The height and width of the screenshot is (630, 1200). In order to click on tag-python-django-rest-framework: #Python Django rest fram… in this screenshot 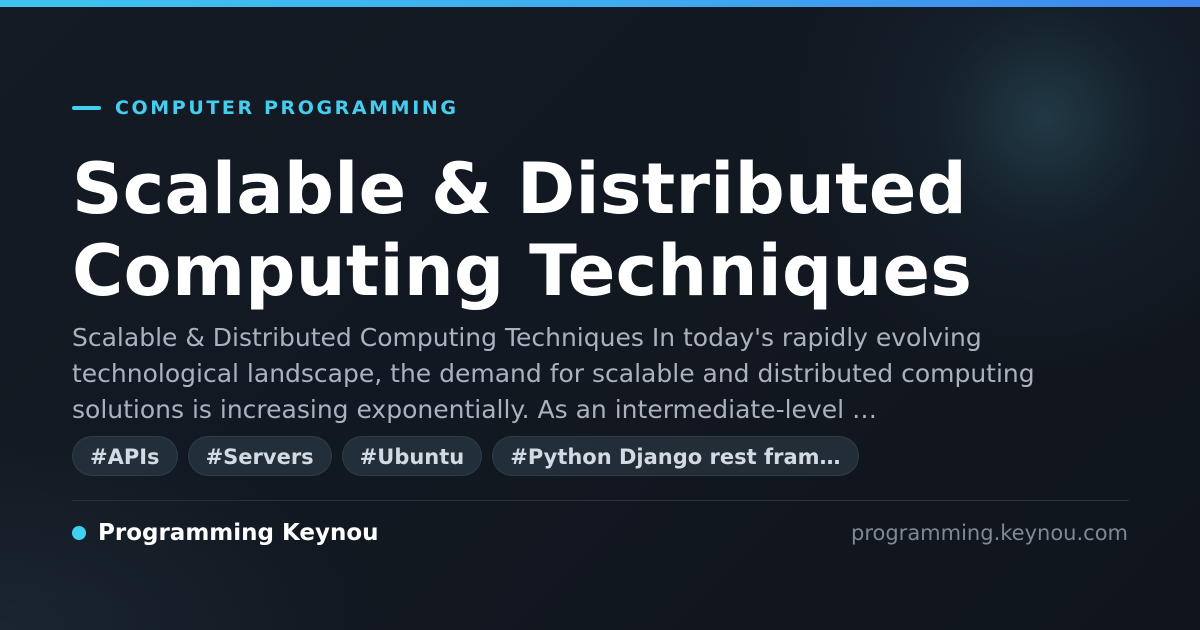, I will do `click(675, 456)`.